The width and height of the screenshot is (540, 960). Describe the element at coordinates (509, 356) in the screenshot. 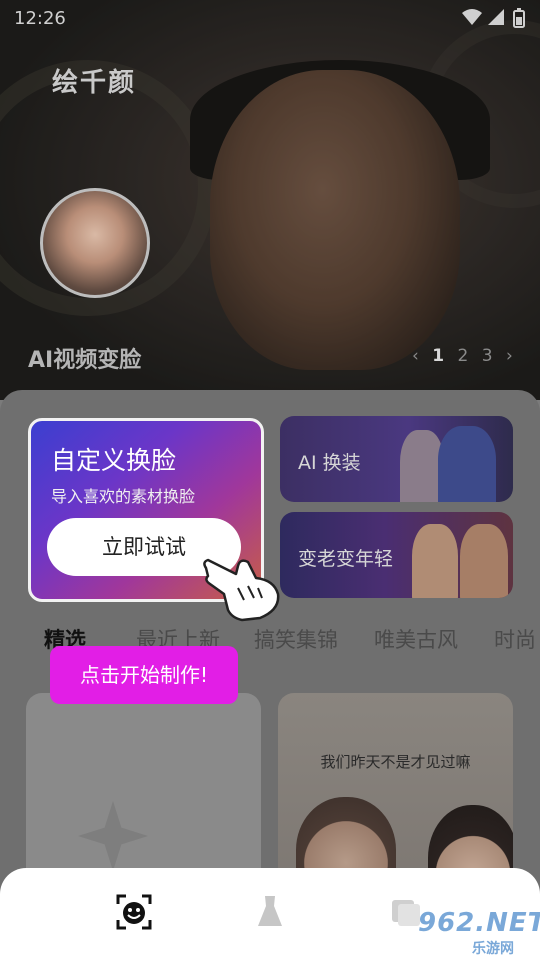

I see `chevron-right-icon: ›` at that location.